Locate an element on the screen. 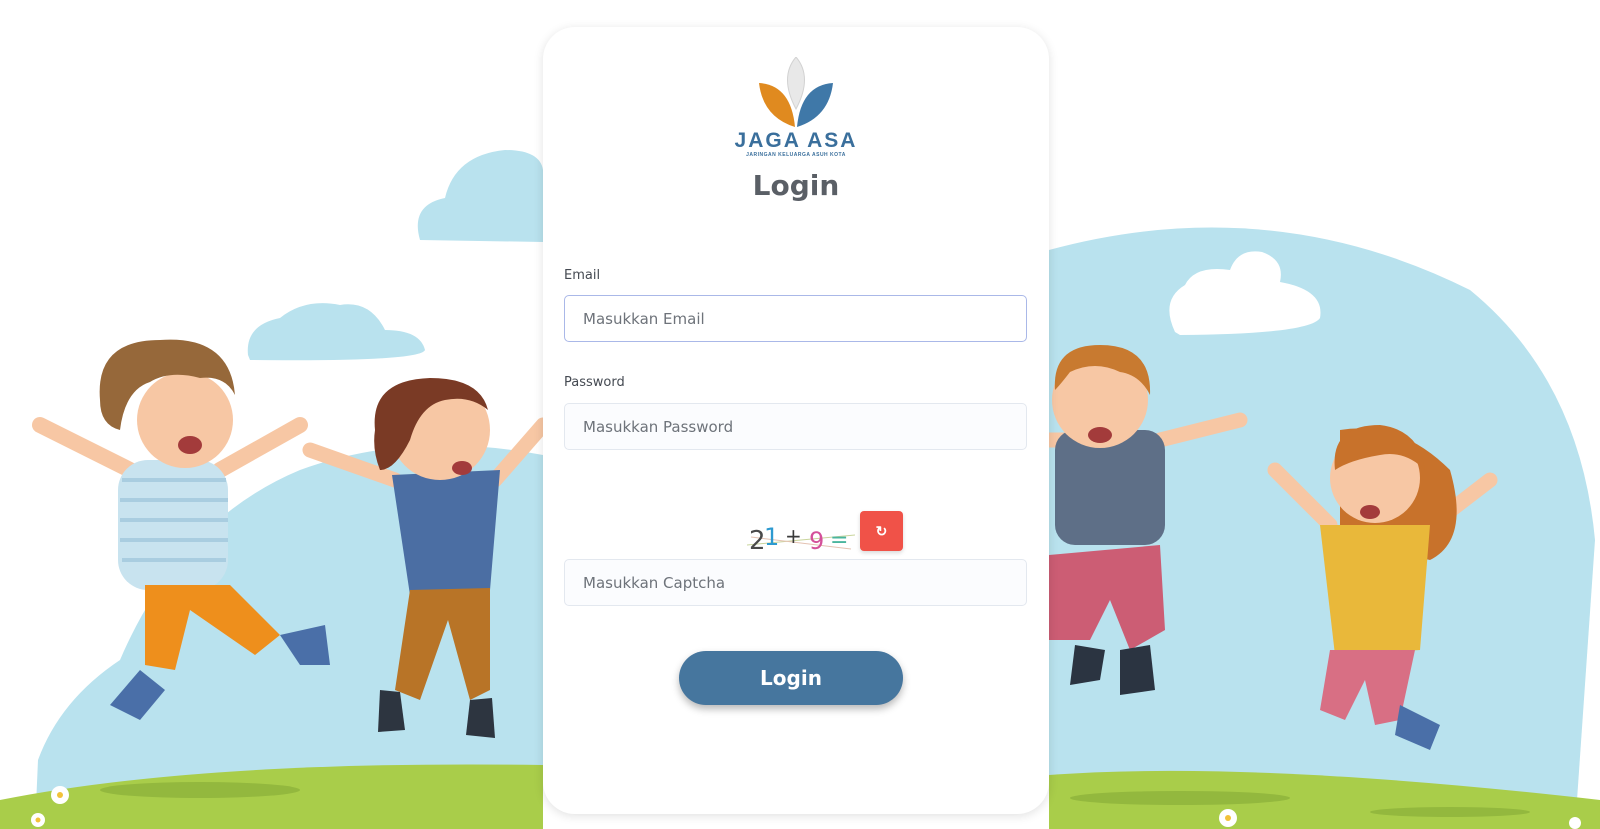  captcha-glyph: = is located at coordinates (839, 540).